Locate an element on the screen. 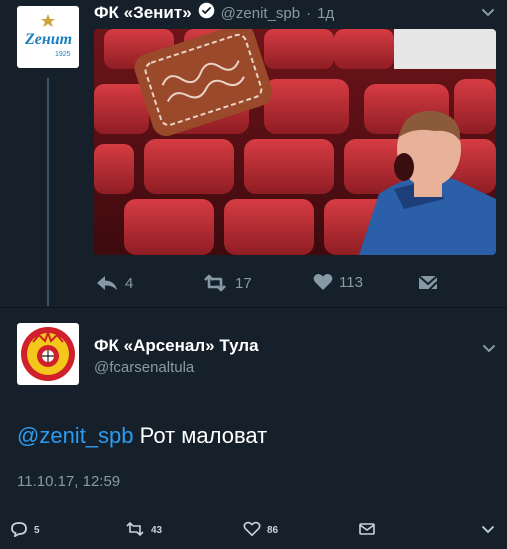 Image resolution: width=507 pixels, height=549 pixels. tweet1-like-action: 113 is located at coordinates (338, 282).